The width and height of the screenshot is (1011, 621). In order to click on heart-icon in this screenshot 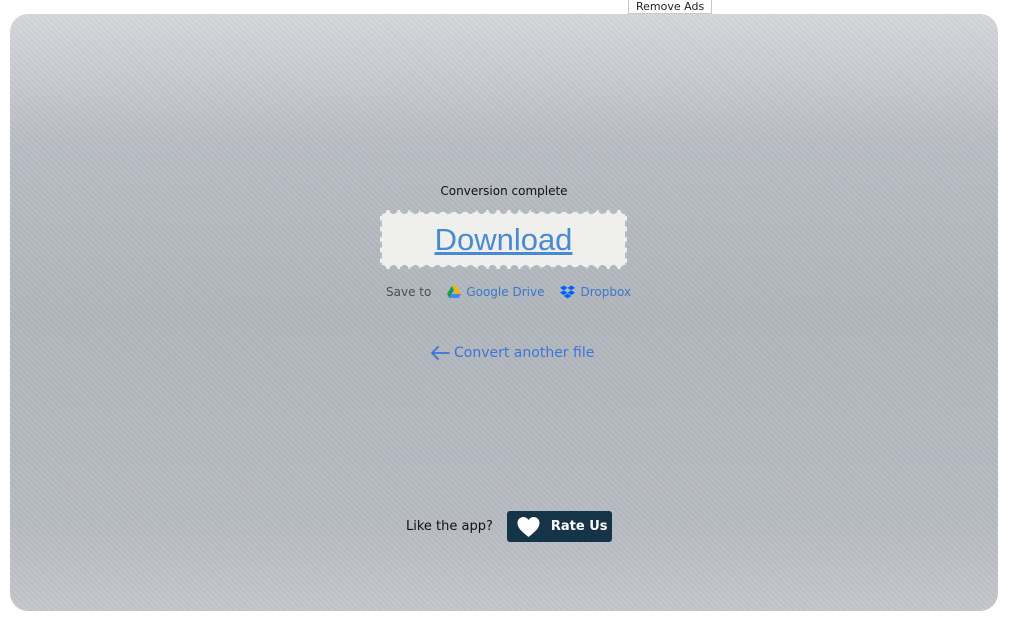, I will do `click(528, 526)`.